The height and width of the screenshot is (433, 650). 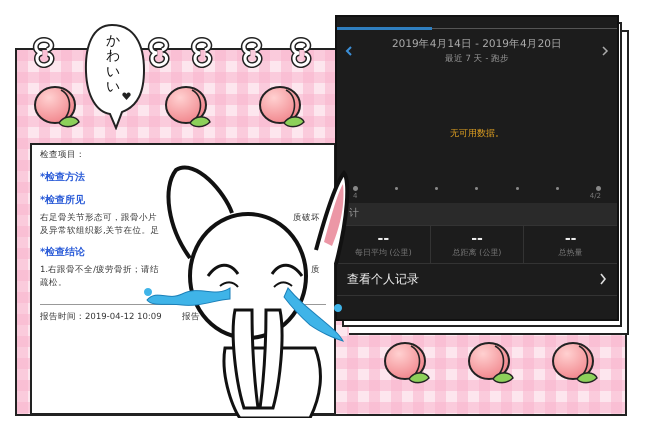 What do you see at coordinates (98, 218) in the screenshot?
I see `report-text: 右足骨关节形态可，跟骨小片` at bounding box center [98, 218].